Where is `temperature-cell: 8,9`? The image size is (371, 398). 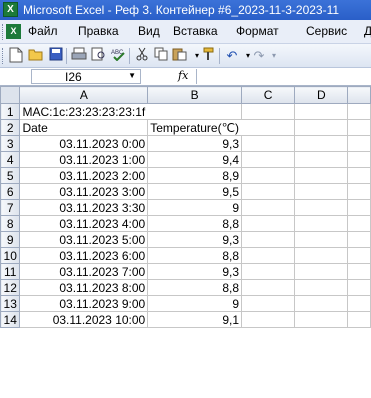 temperature-cell: 8,9 is located at coordinates (195, 175).